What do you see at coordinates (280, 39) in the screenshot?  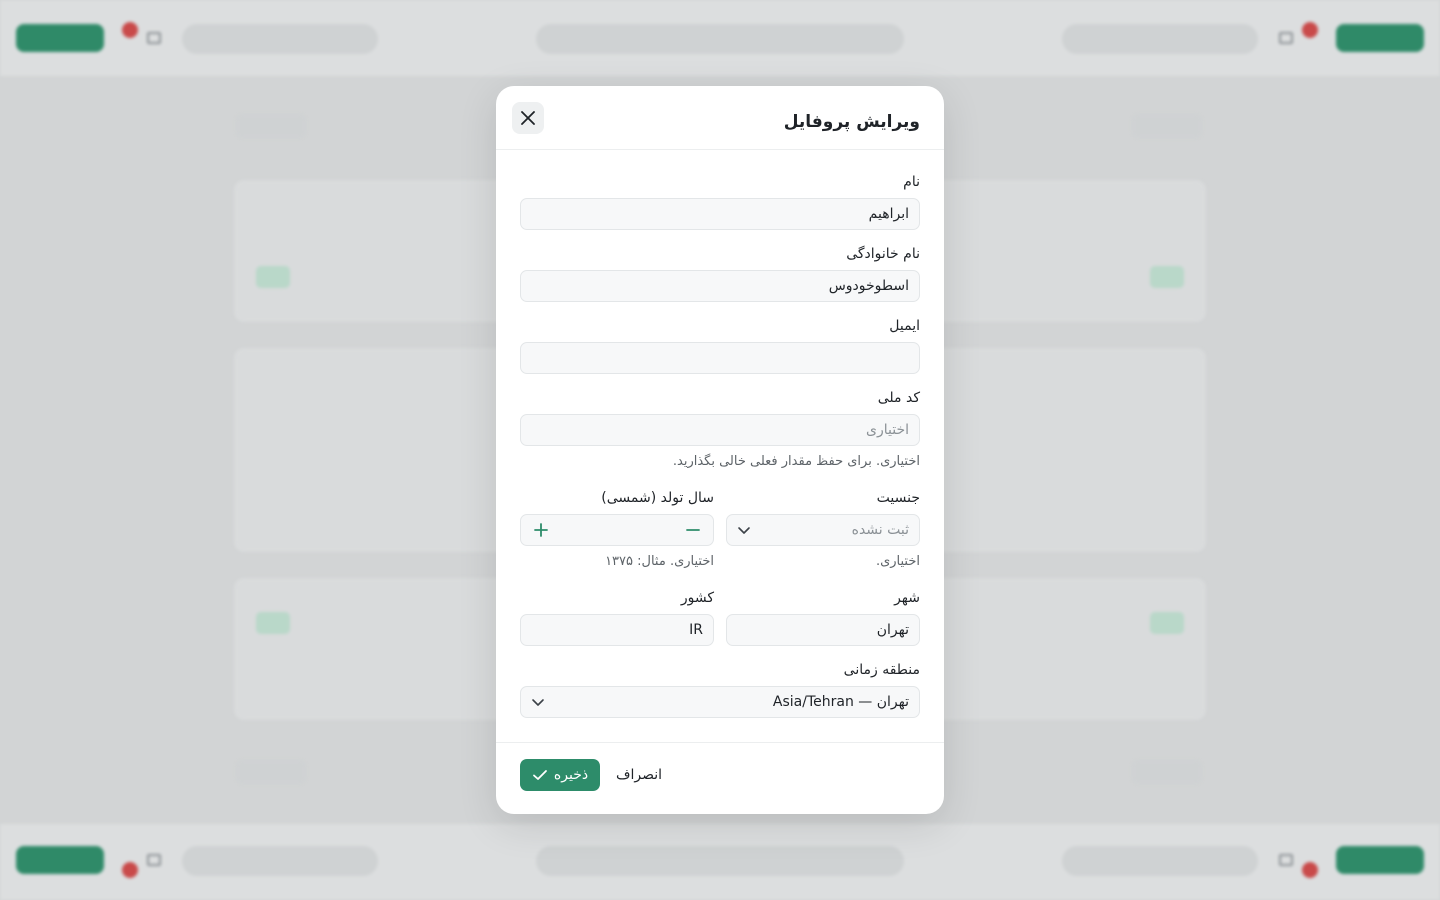 I see `bg-pill-date` at bounding box center [280, 39].